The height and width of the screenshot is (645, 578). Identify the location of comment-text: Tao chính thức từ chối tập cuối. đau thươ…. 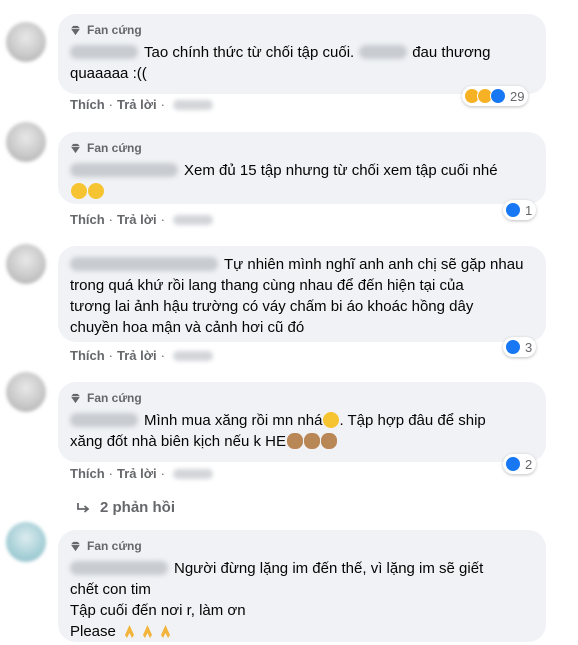
(280, 63).